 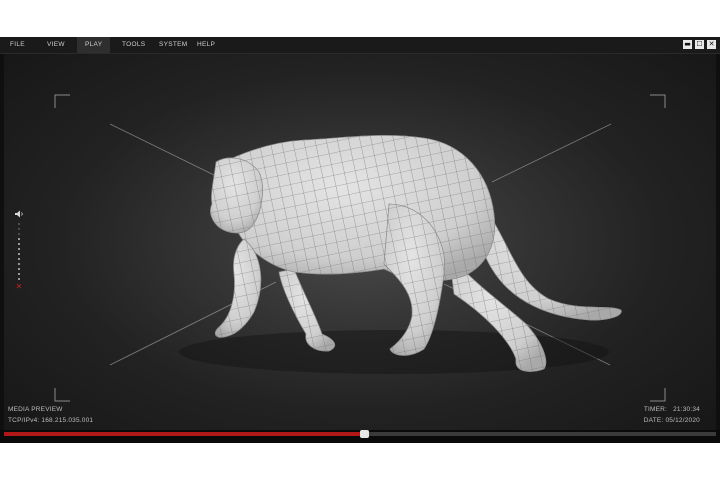 I want to click on menu-view: VIEW, so click(x=56, y=45).